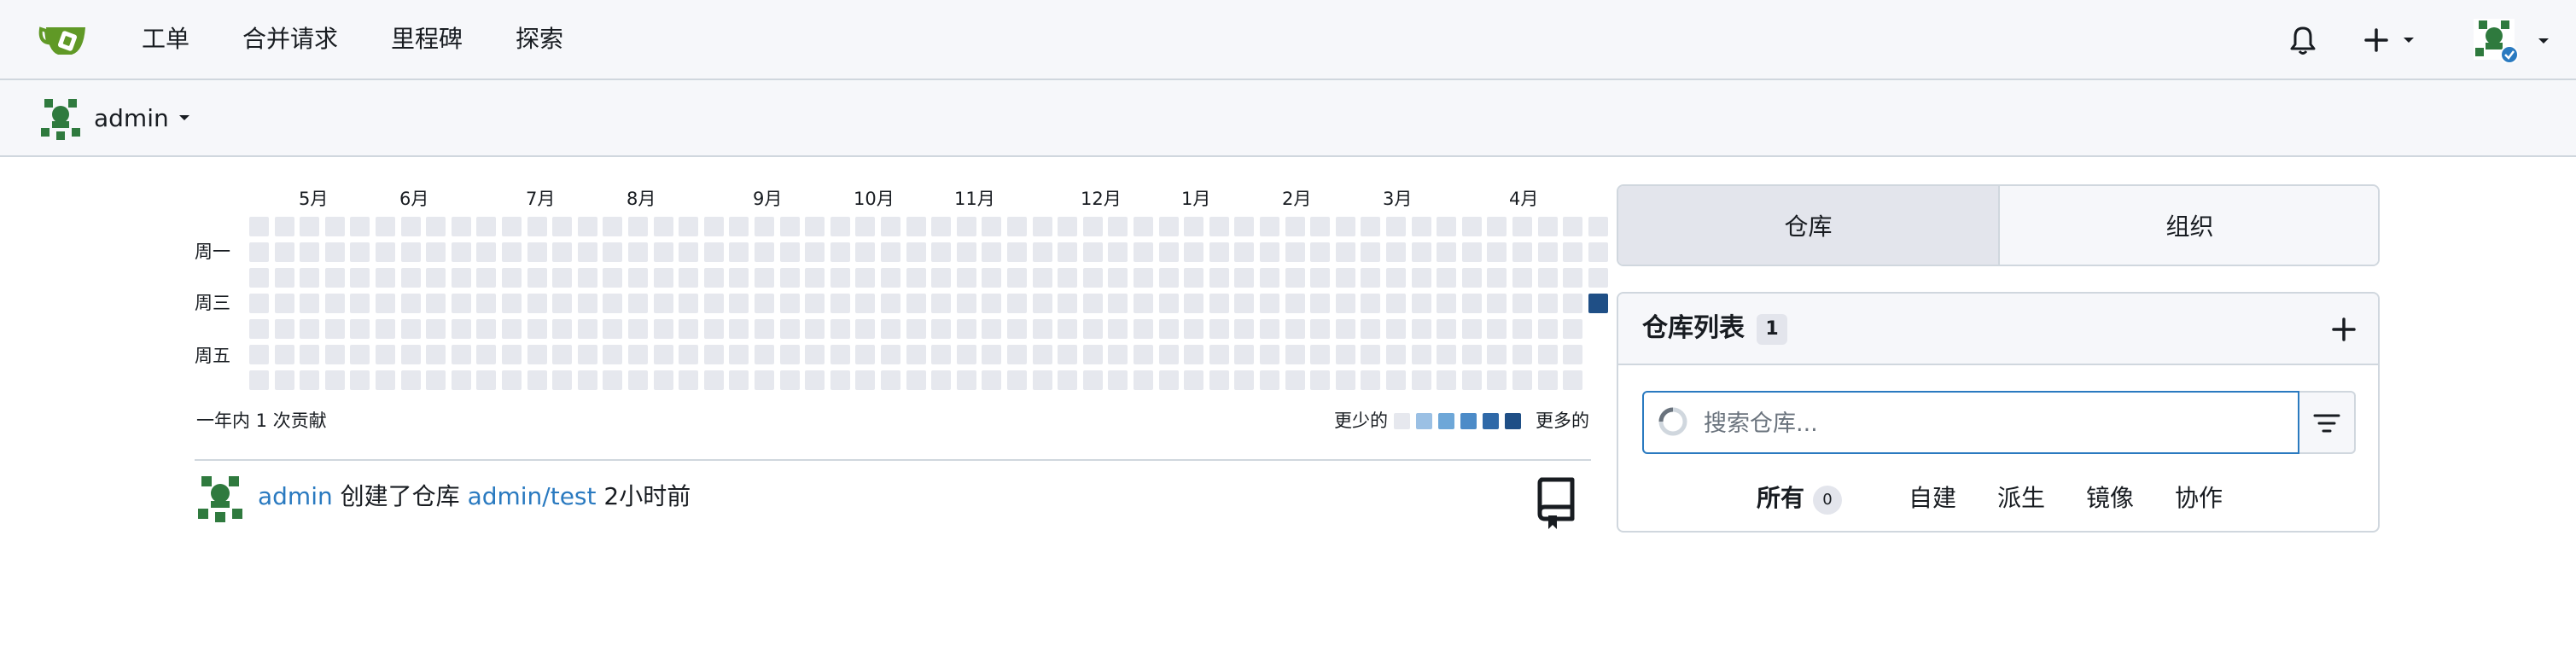  I want to click on heatmap-month-label: 9月, so click(768, 199).